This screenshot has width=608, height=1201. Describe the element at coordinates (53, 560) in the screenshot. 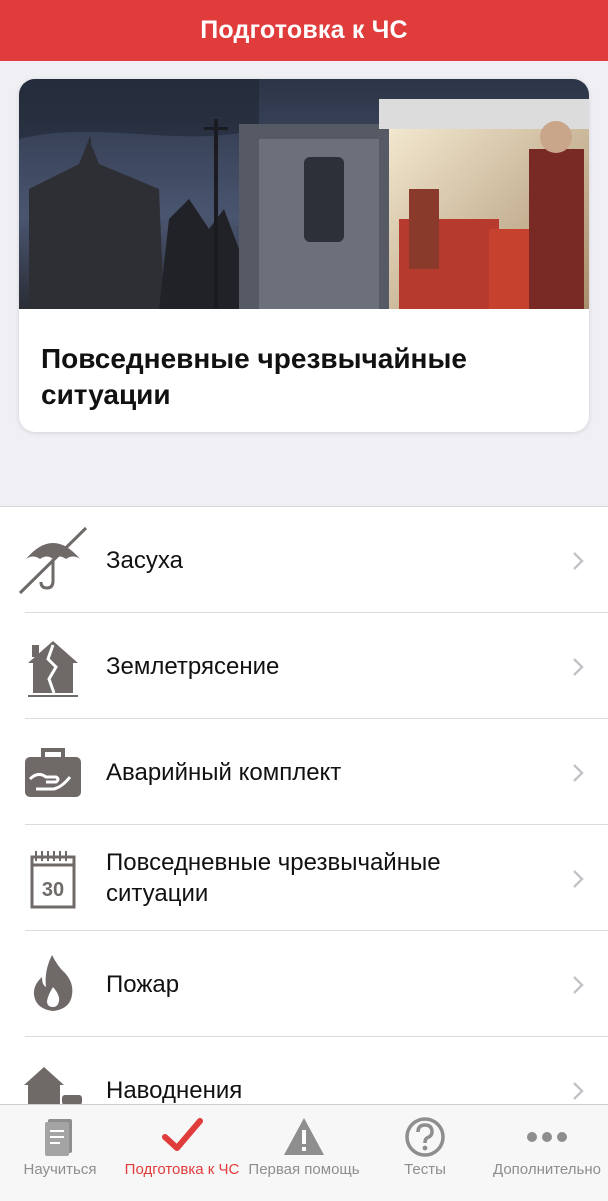

I see `no-umbrella-icon` at that location.